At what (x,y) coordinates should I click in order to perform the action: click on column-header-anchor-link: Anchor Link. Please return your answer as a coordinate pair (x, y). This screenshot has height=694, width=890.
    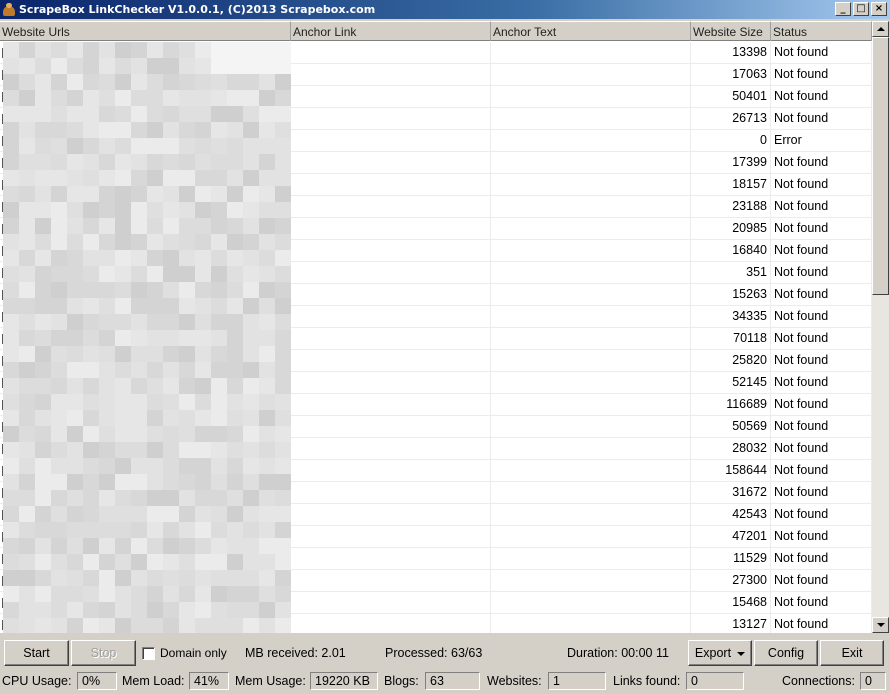
    Looking at the image, I should click on (391, 31).